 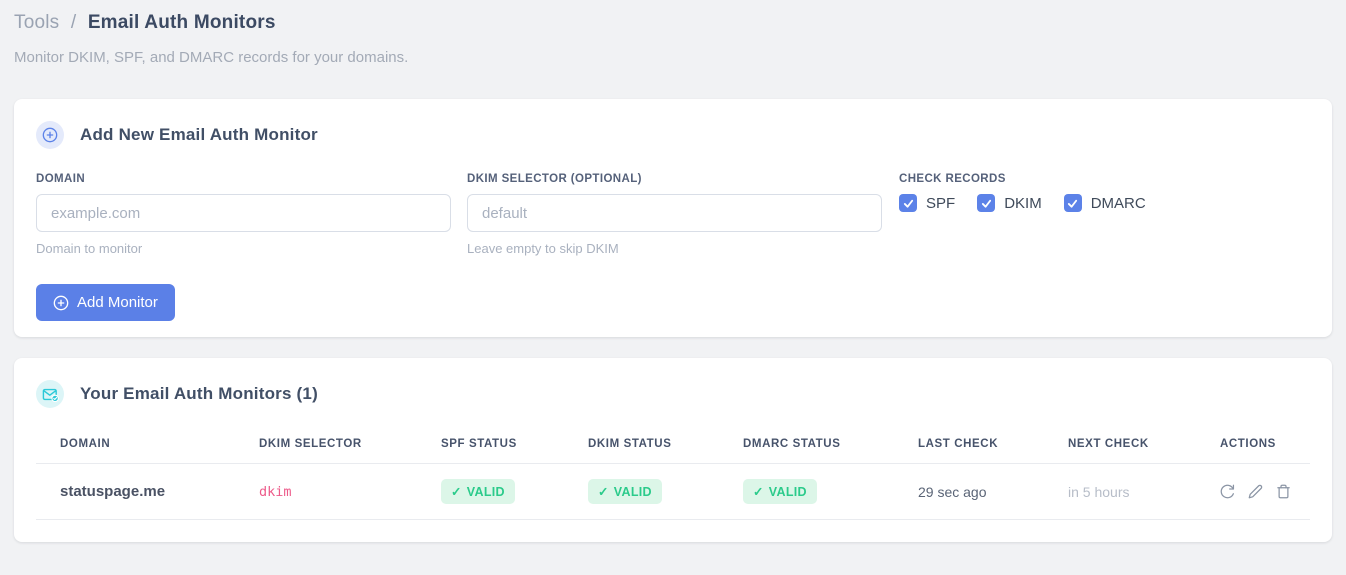 I want to click on monitor-last-check: 29 sec ago, so click(x=969, y=491).